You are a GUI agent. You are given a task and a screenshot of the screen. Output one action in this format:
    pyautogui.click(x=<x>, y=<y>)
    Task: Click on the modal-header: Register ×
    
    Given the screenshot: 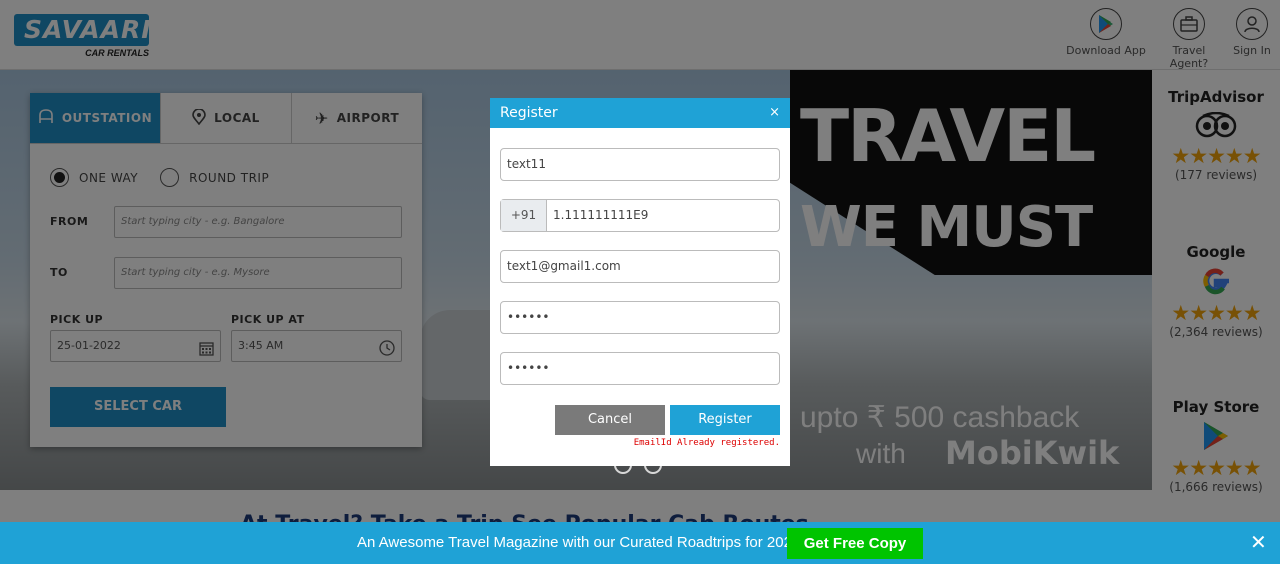 What is the action you would take?
    pyautogui.click(x=640, y=113)
    